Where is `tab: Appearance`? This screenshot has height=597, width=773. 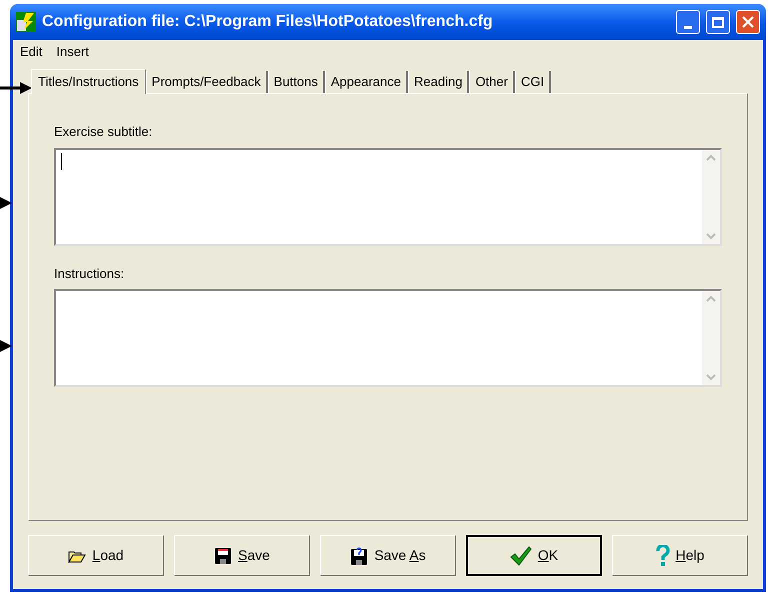 tab: Appearance is located at coordinates (366, 82).